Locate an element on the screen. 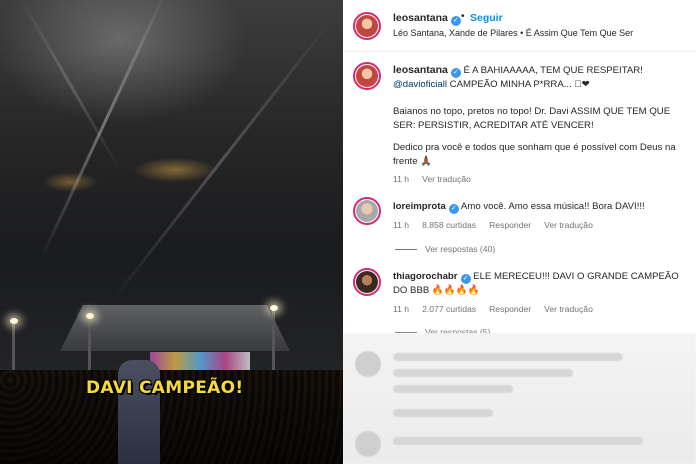 Image resolution: width=696 pixels, height=464 pixels. comment-meta: 11 h 2.077 curtidas Responder Ver tradução is located at coordinates (499, 309).